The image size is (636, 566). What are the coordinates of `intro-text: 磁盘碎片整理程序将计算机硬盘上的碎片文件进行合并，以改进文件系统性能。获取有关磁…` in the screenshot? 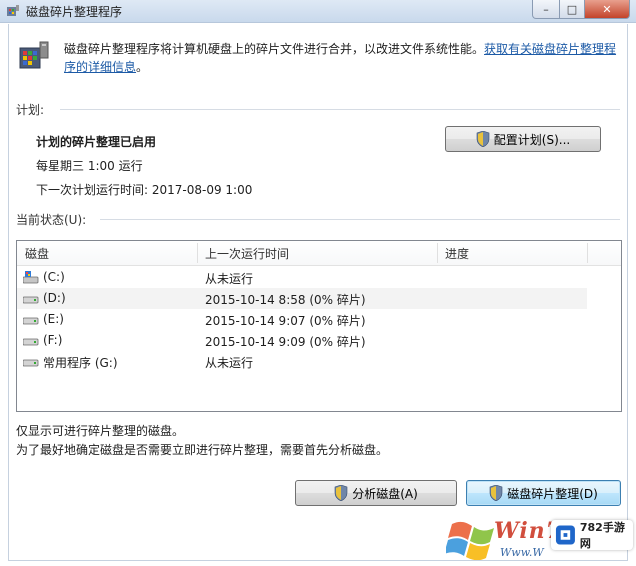 It's located at (342, 58).